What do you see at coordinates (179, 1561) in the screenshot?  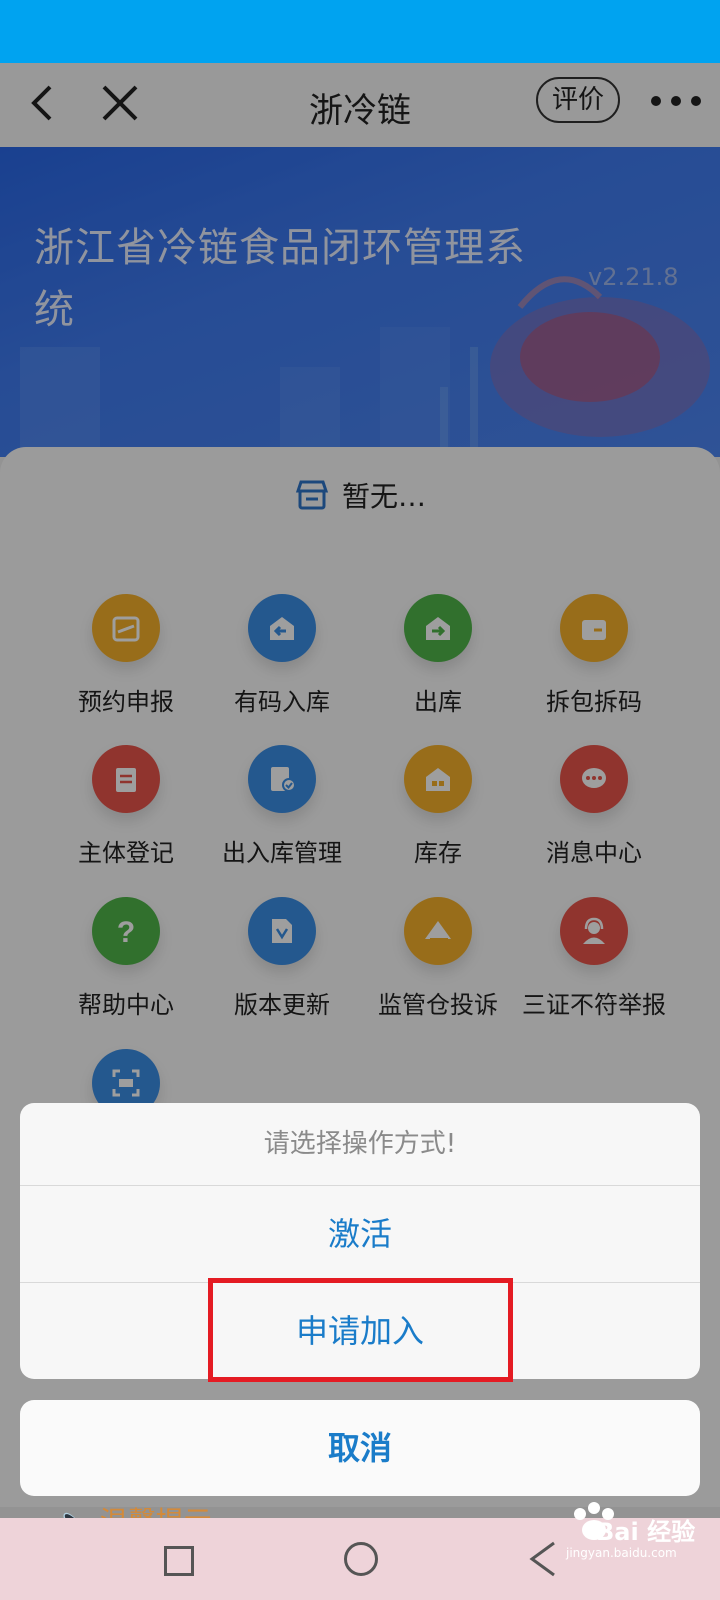 I see `recent-apps-icon` at bounding box center [179, 1561].